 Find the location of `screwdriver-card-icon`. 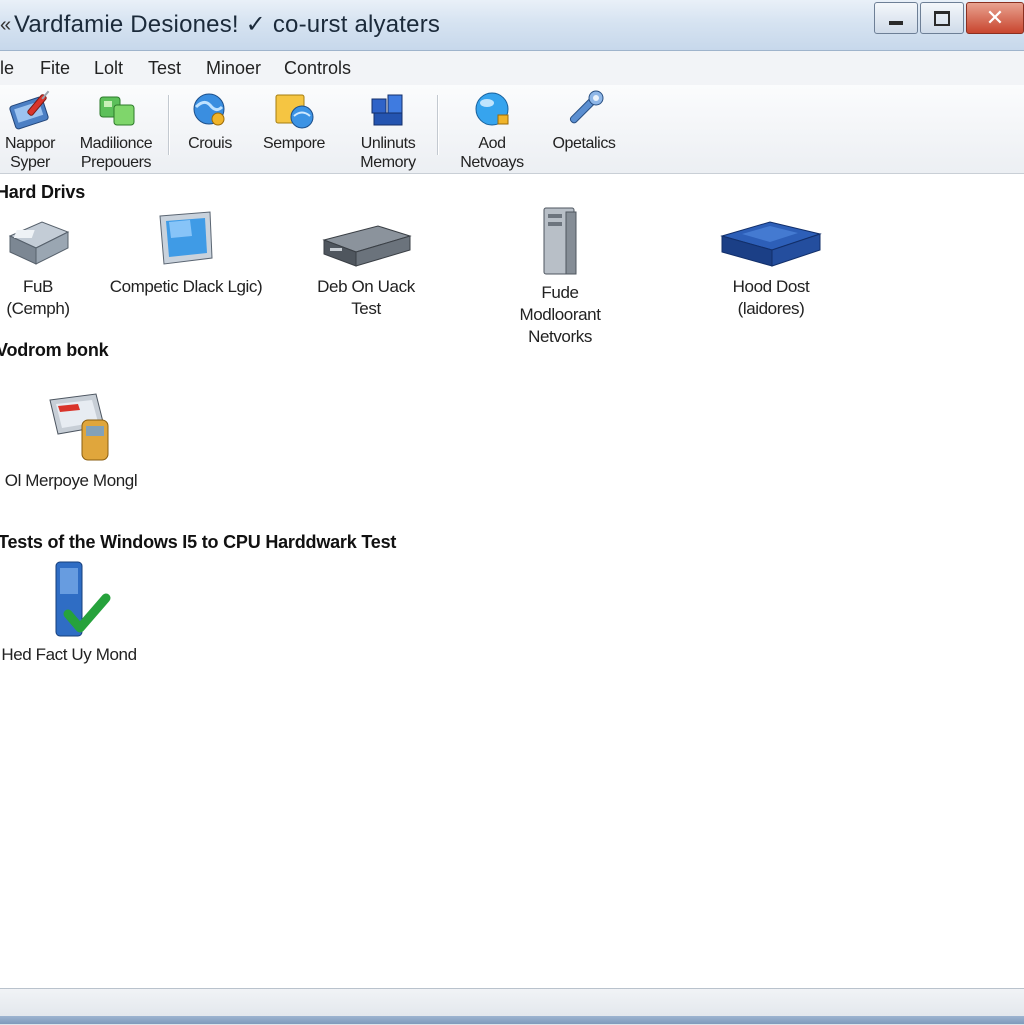

screwdriver-card-icon is located at coordinates (29, 110).